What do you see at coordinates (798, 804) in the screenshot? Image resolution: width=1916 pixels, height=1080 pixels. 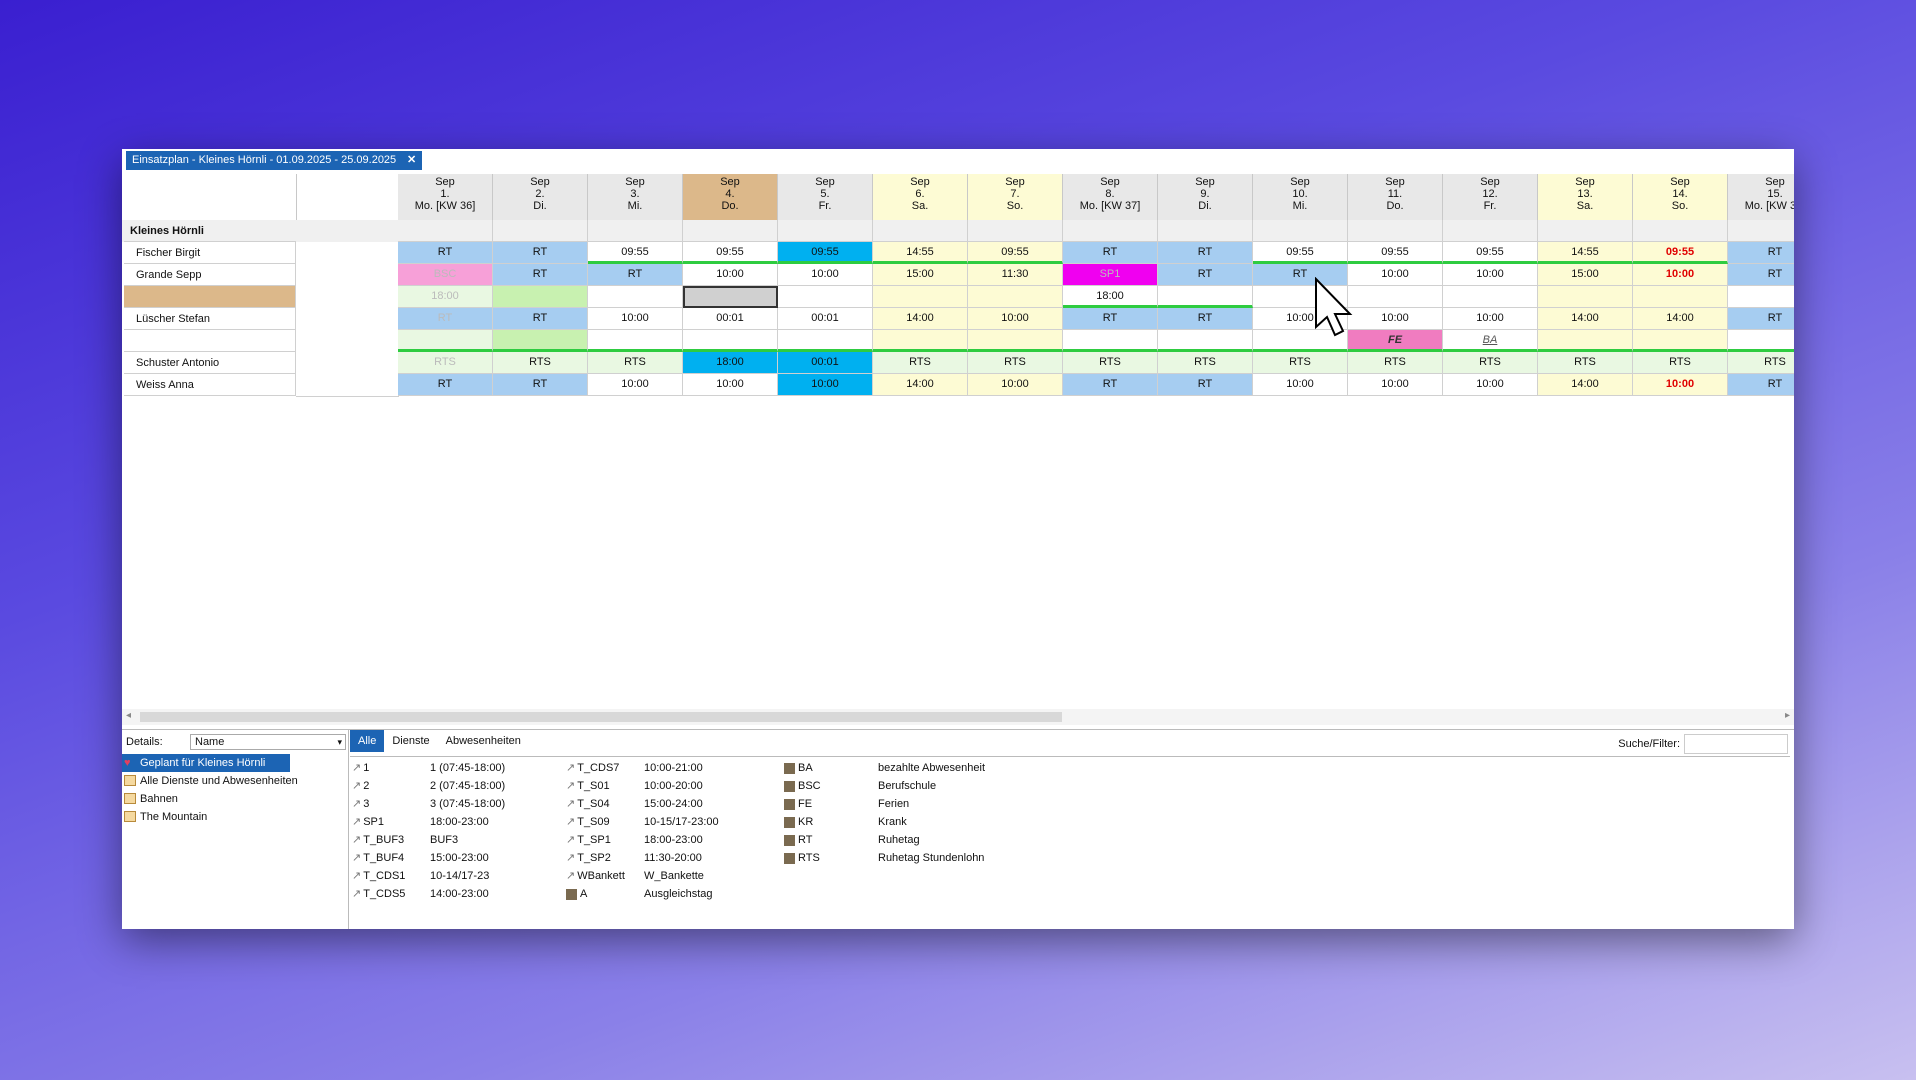 I see `absence-item: FE` at bounding box center [798, 804].